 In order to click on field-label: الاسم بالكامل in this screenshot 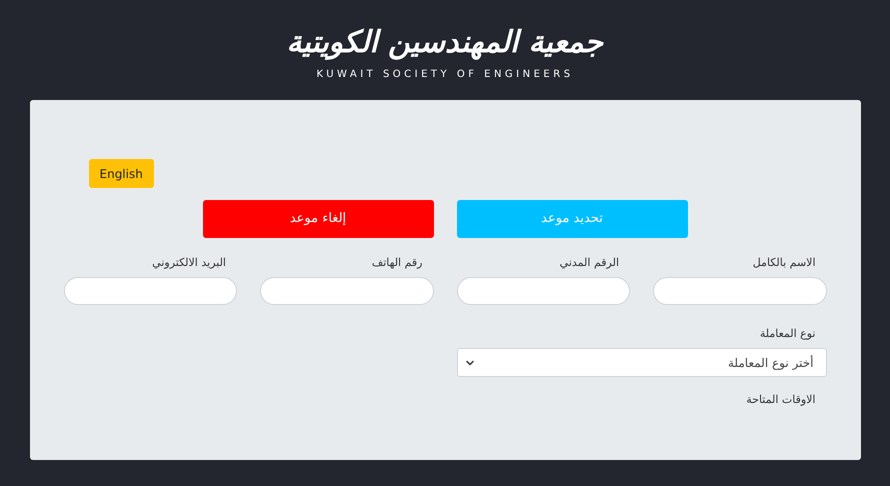, I will do `click(784, 263)`.